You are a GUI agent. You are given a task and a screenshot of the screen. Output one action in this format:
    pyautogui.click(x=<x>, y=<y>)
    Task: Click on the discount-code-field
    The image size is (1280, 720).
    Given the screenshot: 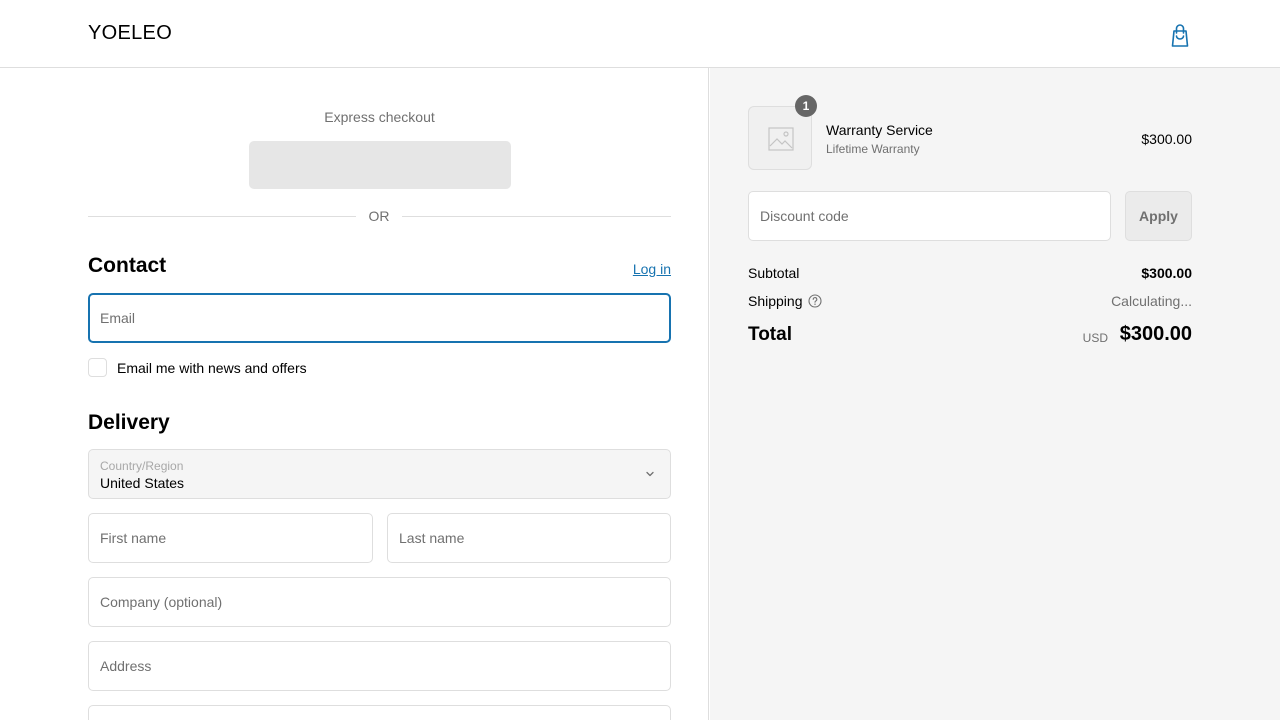 What is the action you would take?
    pyautogui.click(x=929, y=216)
    